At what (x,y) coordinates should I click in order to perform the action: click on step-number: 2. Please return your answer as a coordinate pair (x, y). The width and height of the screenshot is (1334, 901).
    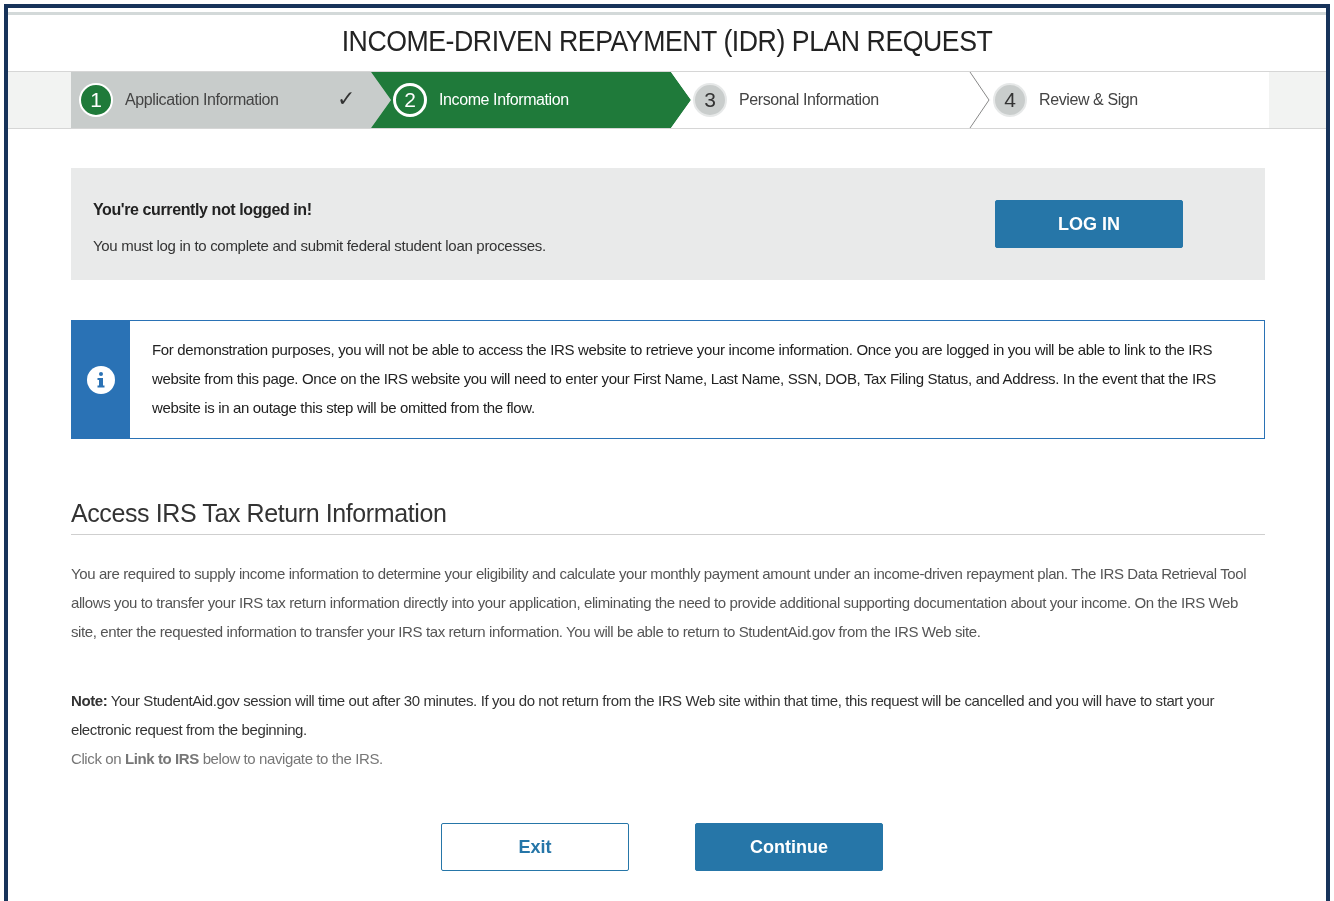
    Looking at the image, I should click on (410, 100).